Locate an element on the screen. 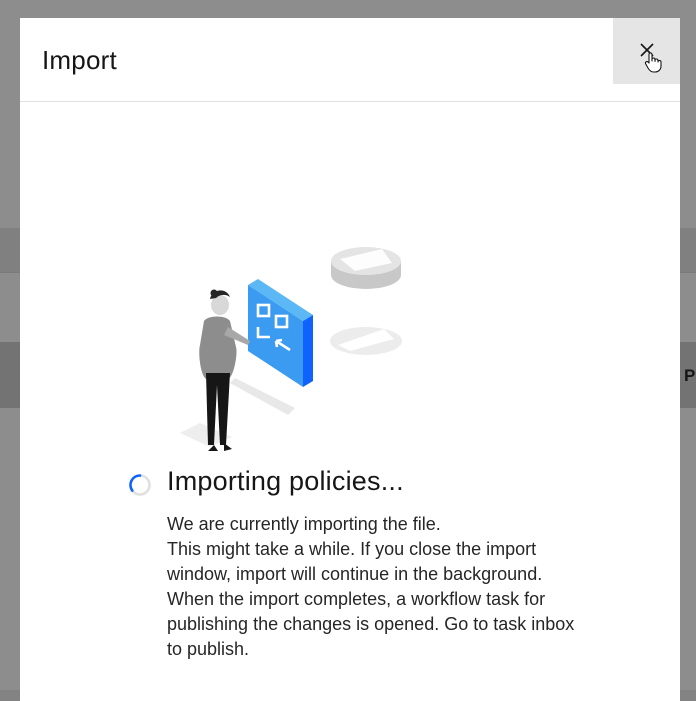  import-panel-icon is located at coordinates (280, 333).